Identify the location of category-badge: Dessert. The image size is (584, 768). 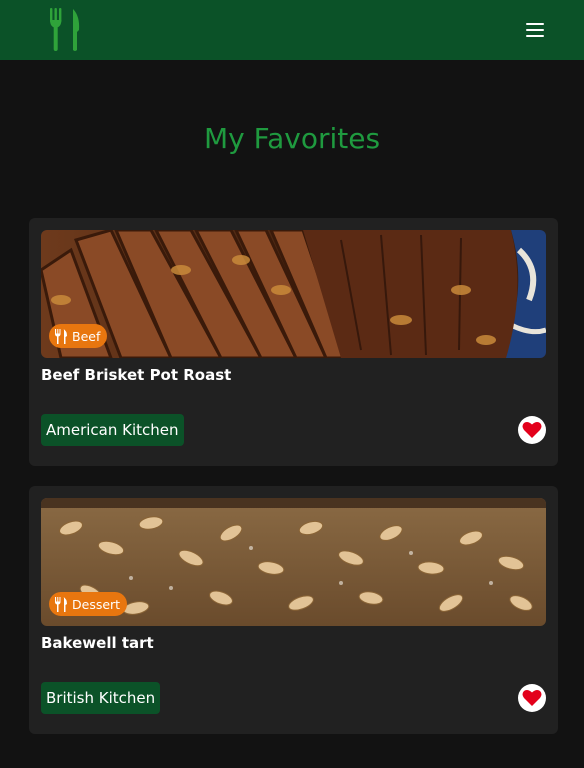
(88, 604).